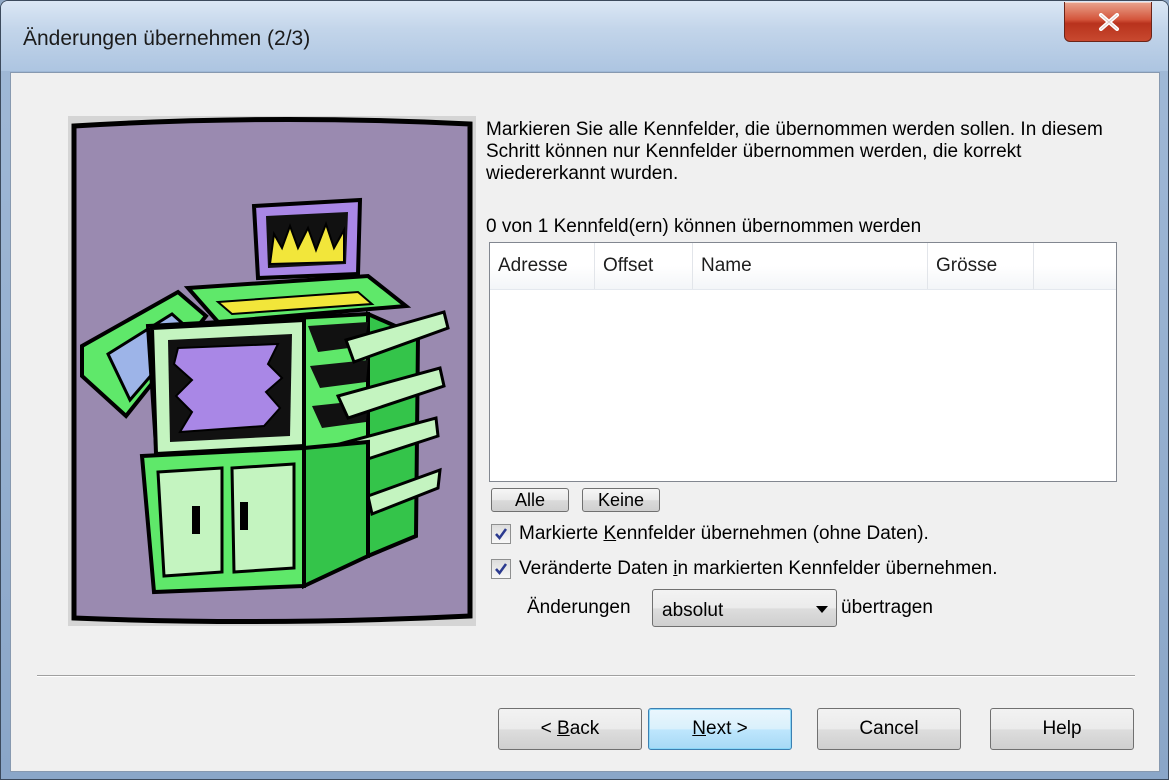 The image size is (1169, 780). What do you see at coordinates (889, 729) in the screenshot?
I see `cancel-button: Cancel` at bounding box center [889, 729].